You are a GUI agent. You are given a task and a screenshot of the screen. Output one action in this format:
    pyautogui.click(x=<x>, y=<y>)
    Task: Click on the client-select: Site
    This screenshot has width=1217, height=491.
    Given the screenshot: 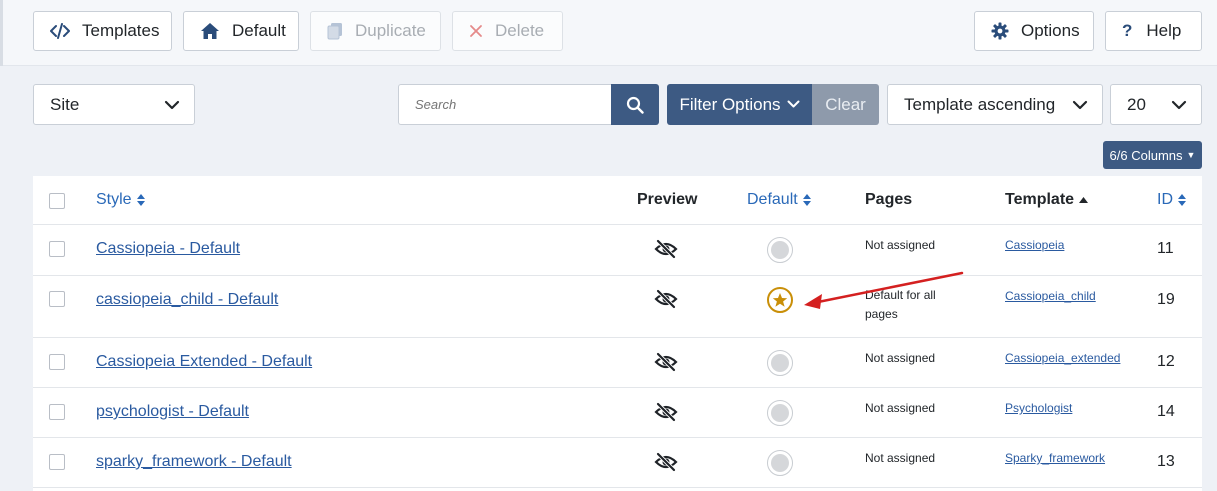 What is the action you would take?
    pyautogui.click(x=114, y=104)
    